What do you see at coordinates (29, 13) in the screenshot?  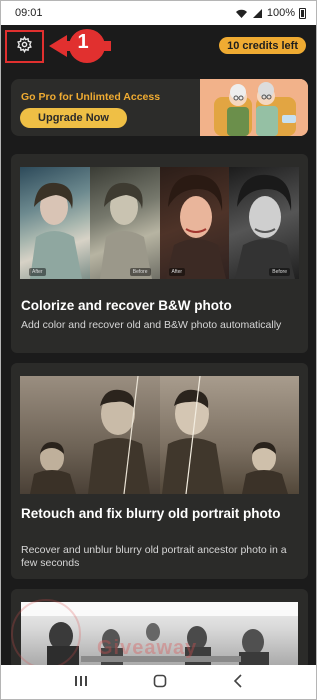 I see `status-time: 09:01` at bounding box center [29, 13].